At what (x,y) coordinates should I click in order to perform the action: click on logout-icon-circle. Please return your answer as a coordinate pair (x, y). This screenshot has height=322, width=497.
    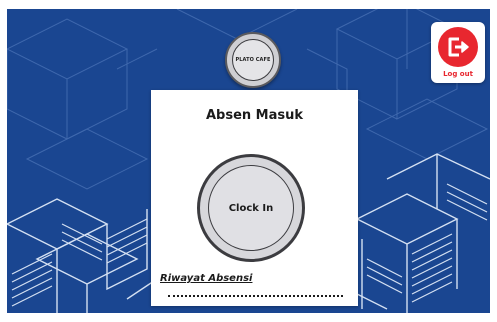
    Looking at the image, I should click on (458, 47).